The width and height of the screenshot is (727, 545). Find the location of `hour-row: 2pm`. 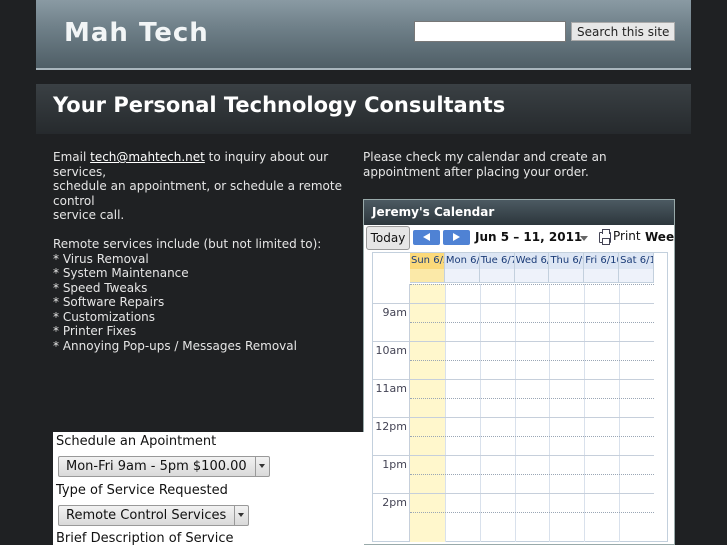

hour-row: 2pm is located at coordinates (513, 512).